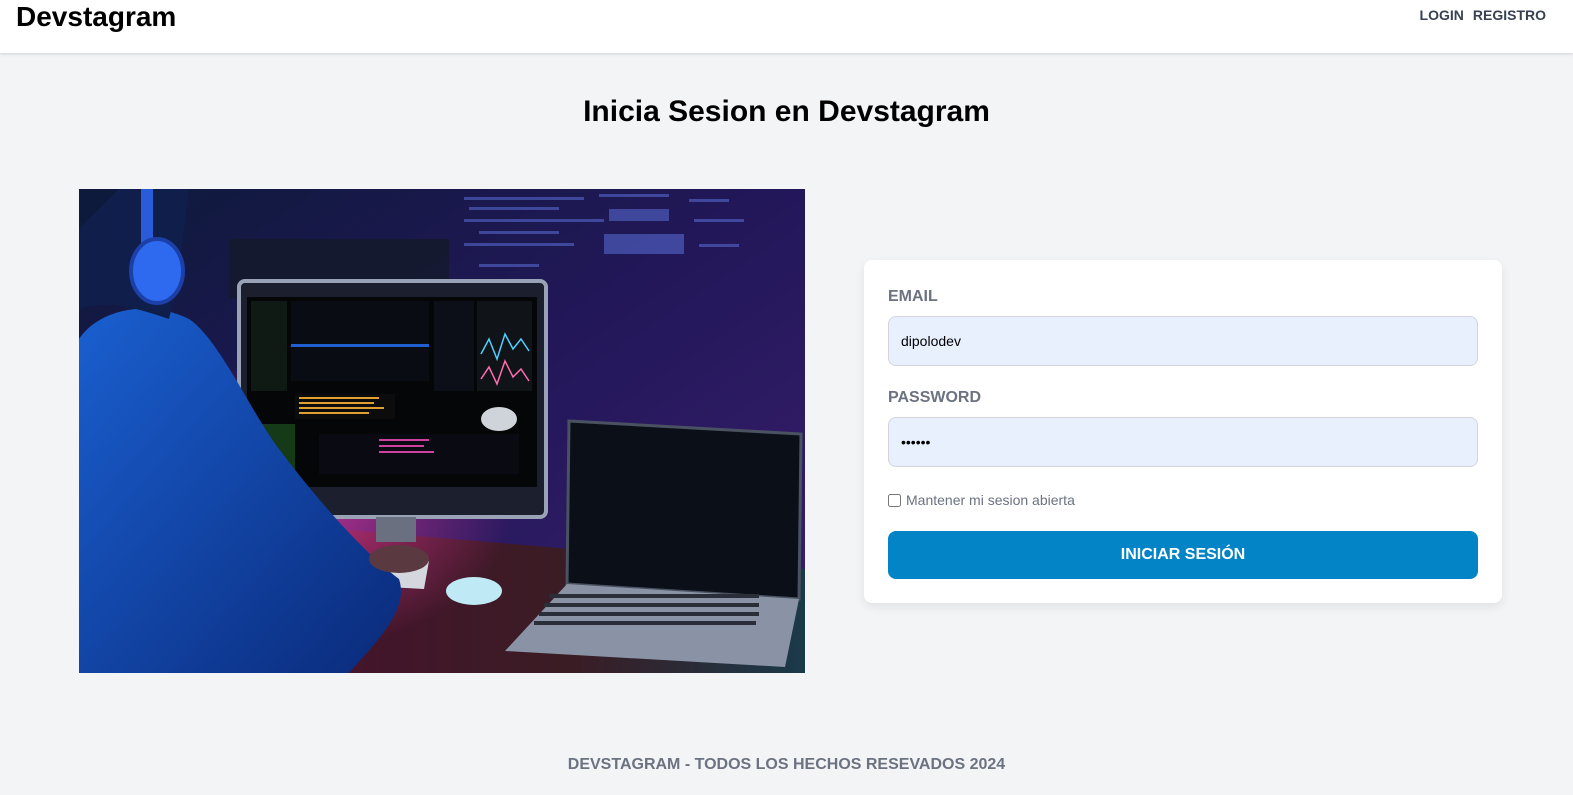  Describe the element at coordinates (1183, 555) in the screenshot. I see `login-submit-button: INICIAR SESIÓN` at that location.